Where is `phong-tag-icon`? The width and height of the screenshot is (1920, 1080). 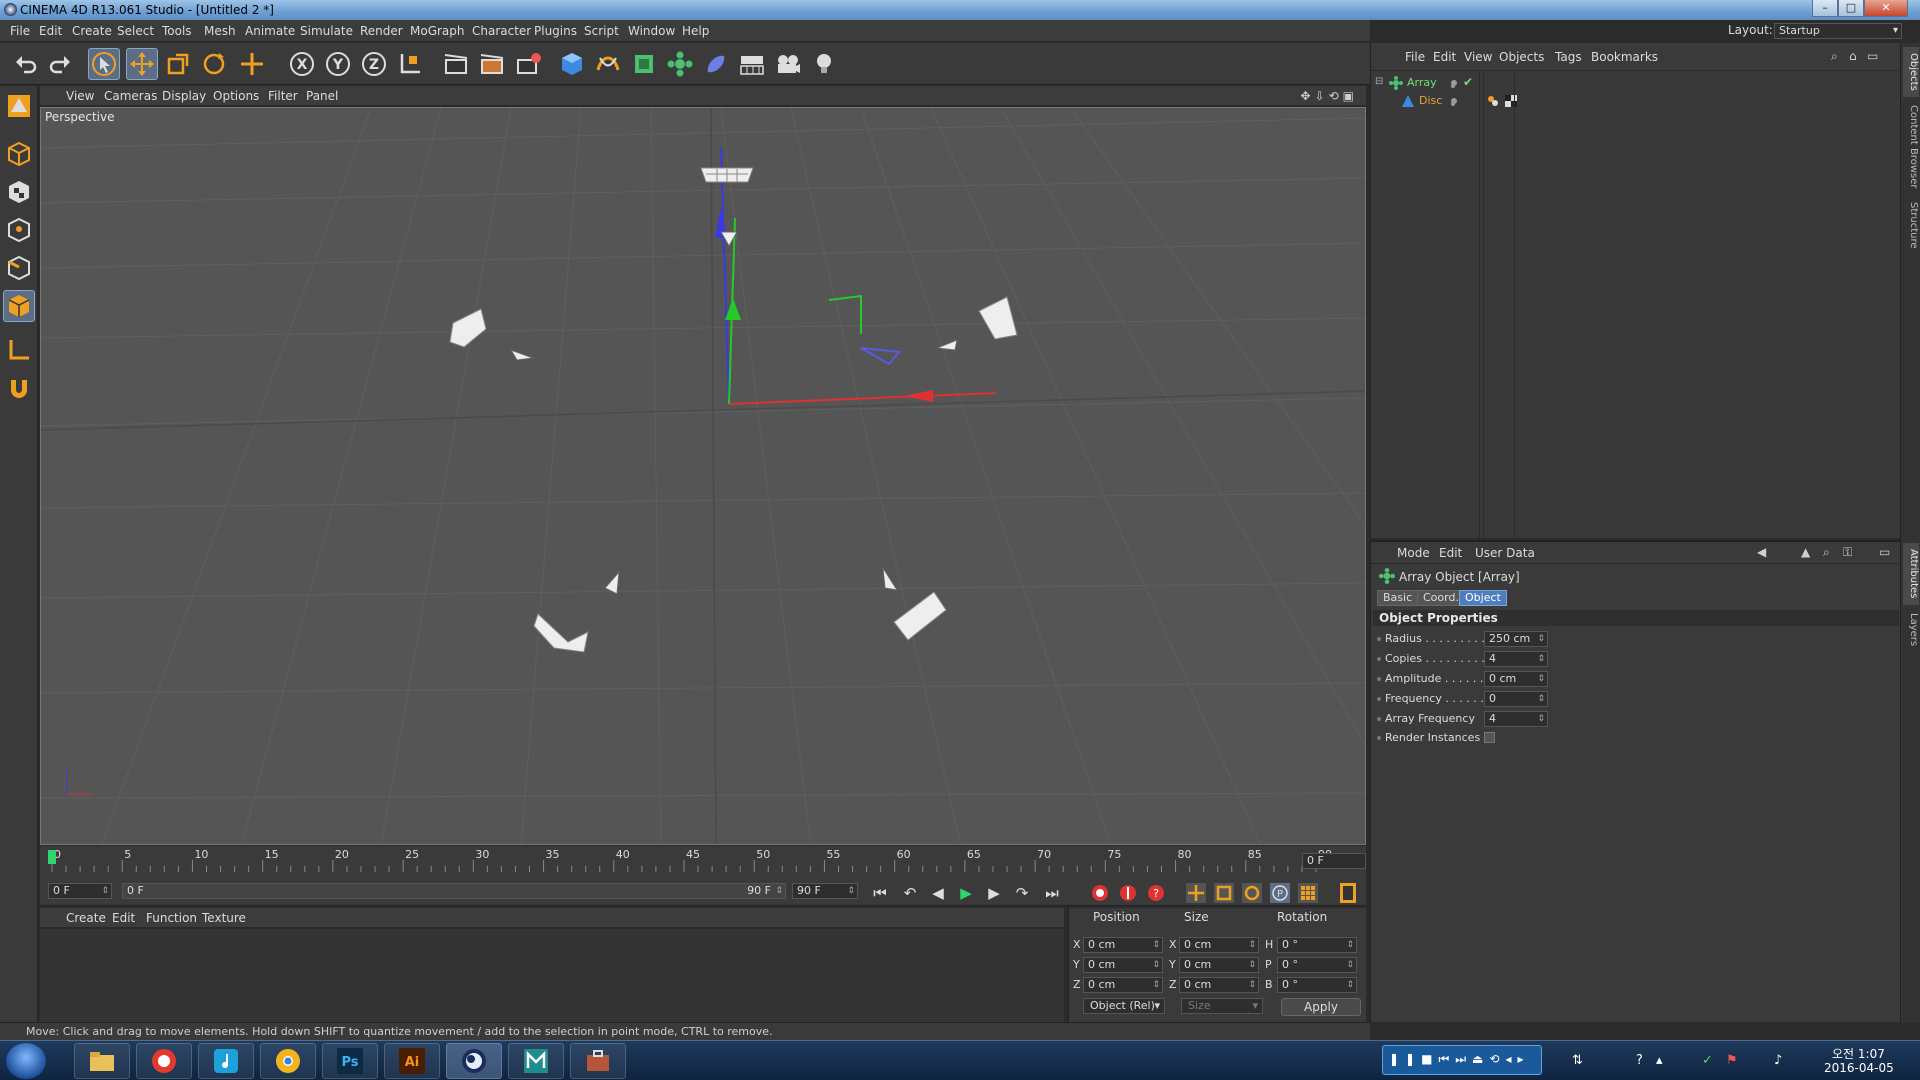 phong-tag-icon is located at coordinates (1493, 101).